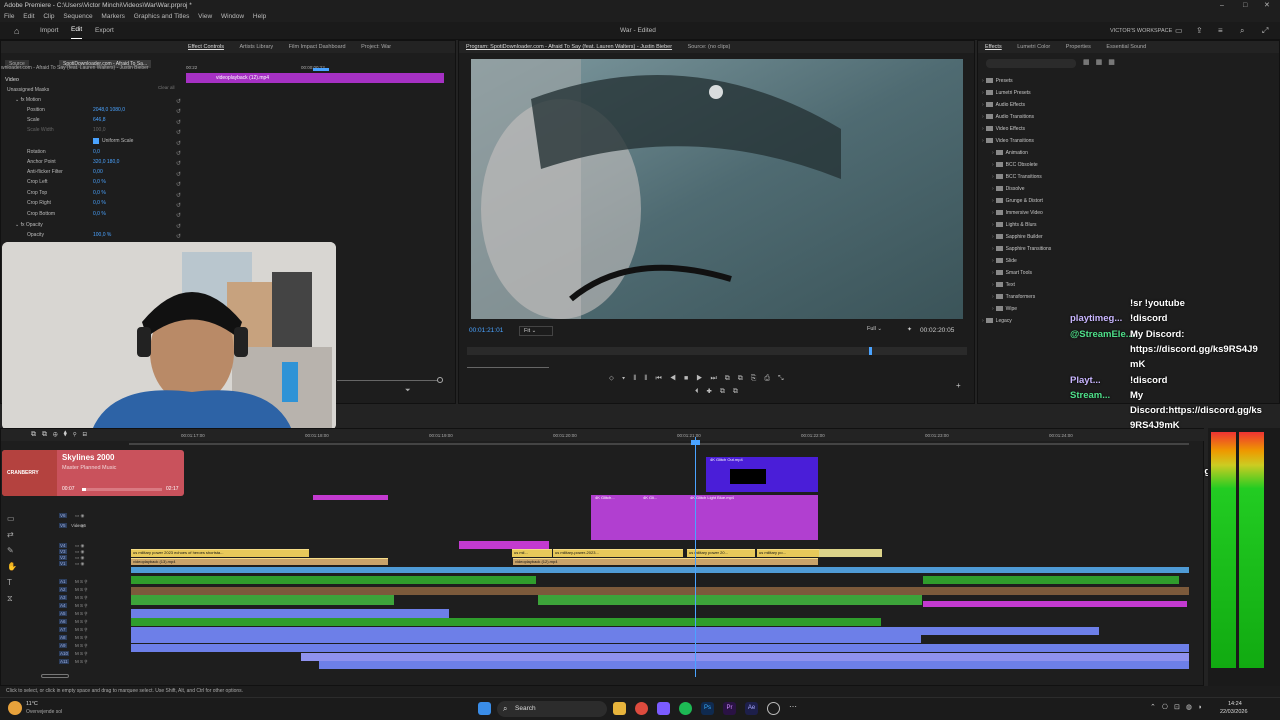 This screenshot has width=1280, height=720. Describe the element at coordinates (1008, 117) in the screenshot. I see `effects-folder: › Audio Transitions` at that location.